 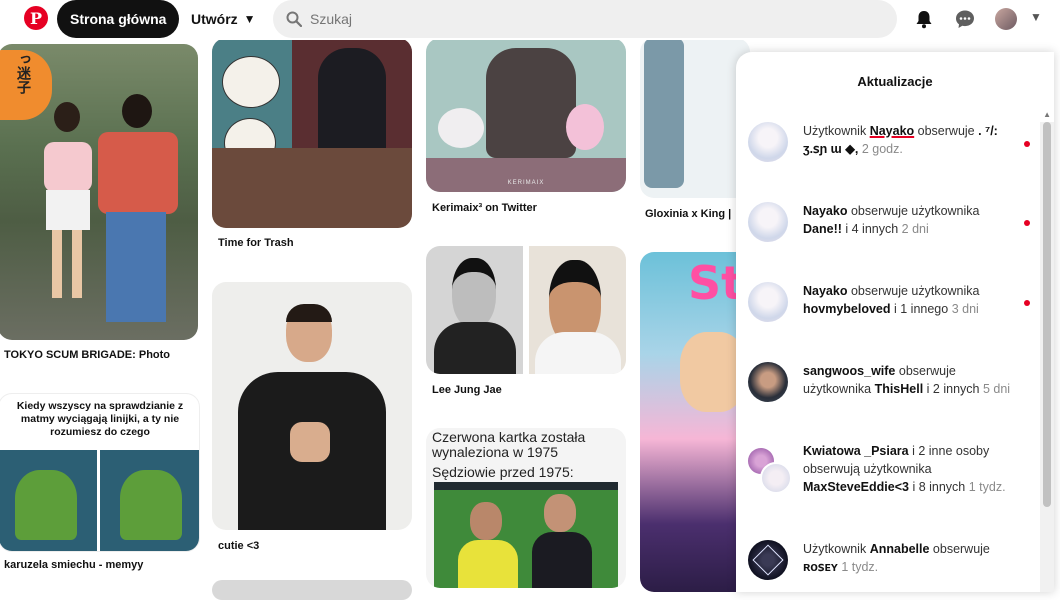 I want to click on person-left-figure, so click(x=68, y=202).